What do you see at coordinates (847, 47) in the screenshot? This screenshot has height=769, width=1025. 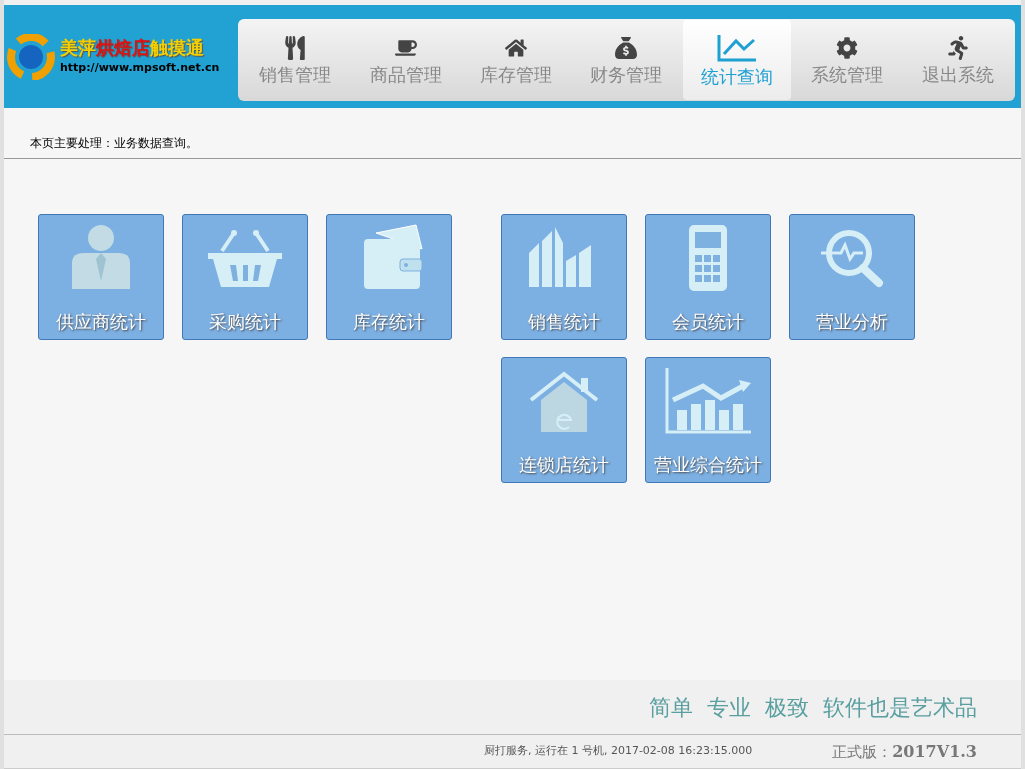 I see `gear-icon` at bounding box center [847, 47].